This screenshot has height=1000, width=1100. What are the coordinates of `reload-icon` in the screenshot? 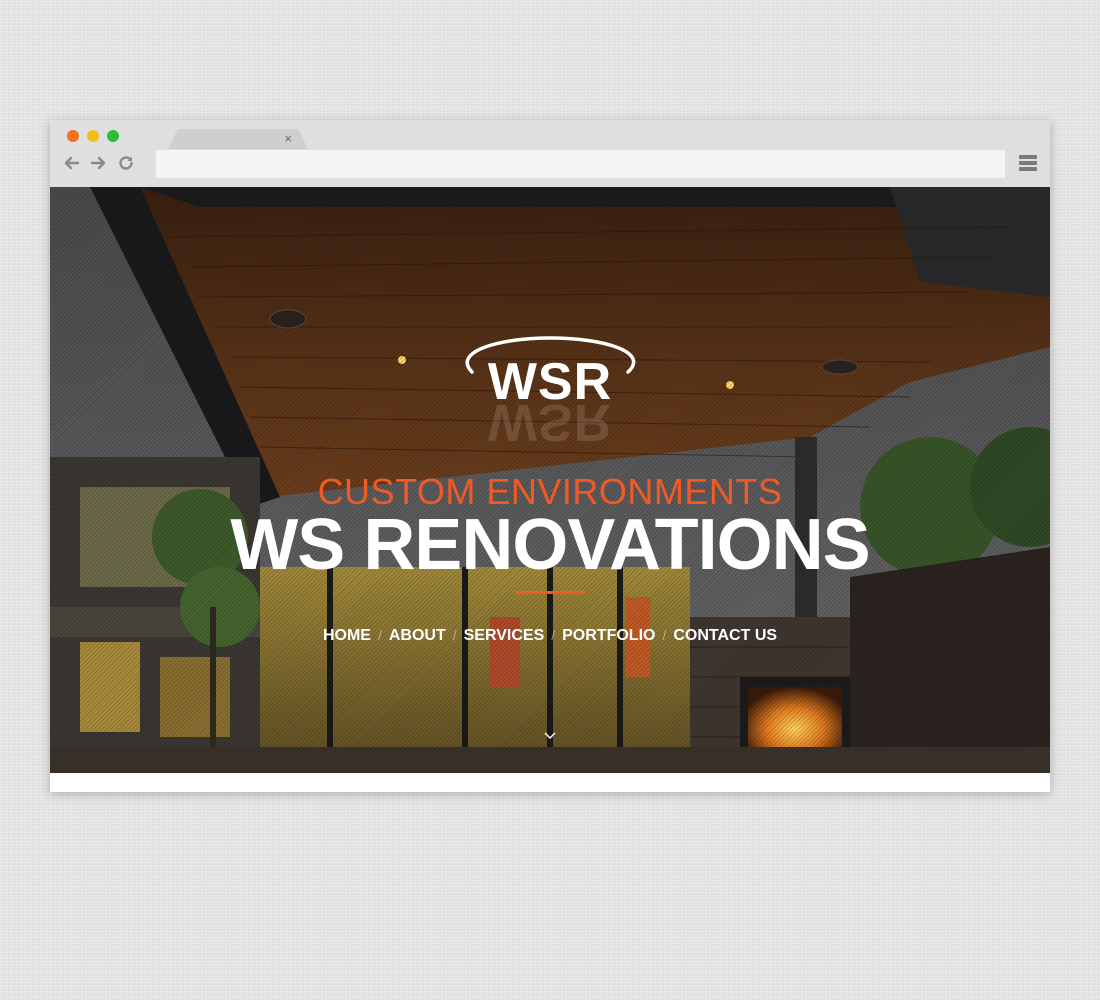 It's located at (126, 163).